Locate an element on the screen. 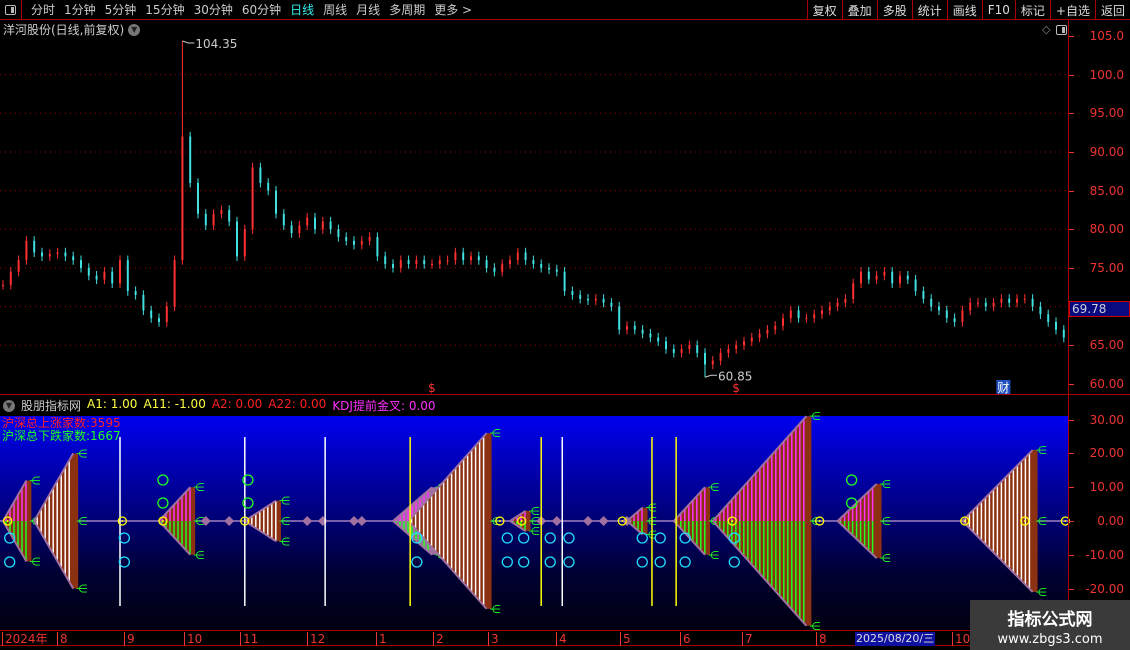 This screenshot has height=650, width=1130. date-label: 8 is located at coordinates (62, 639).